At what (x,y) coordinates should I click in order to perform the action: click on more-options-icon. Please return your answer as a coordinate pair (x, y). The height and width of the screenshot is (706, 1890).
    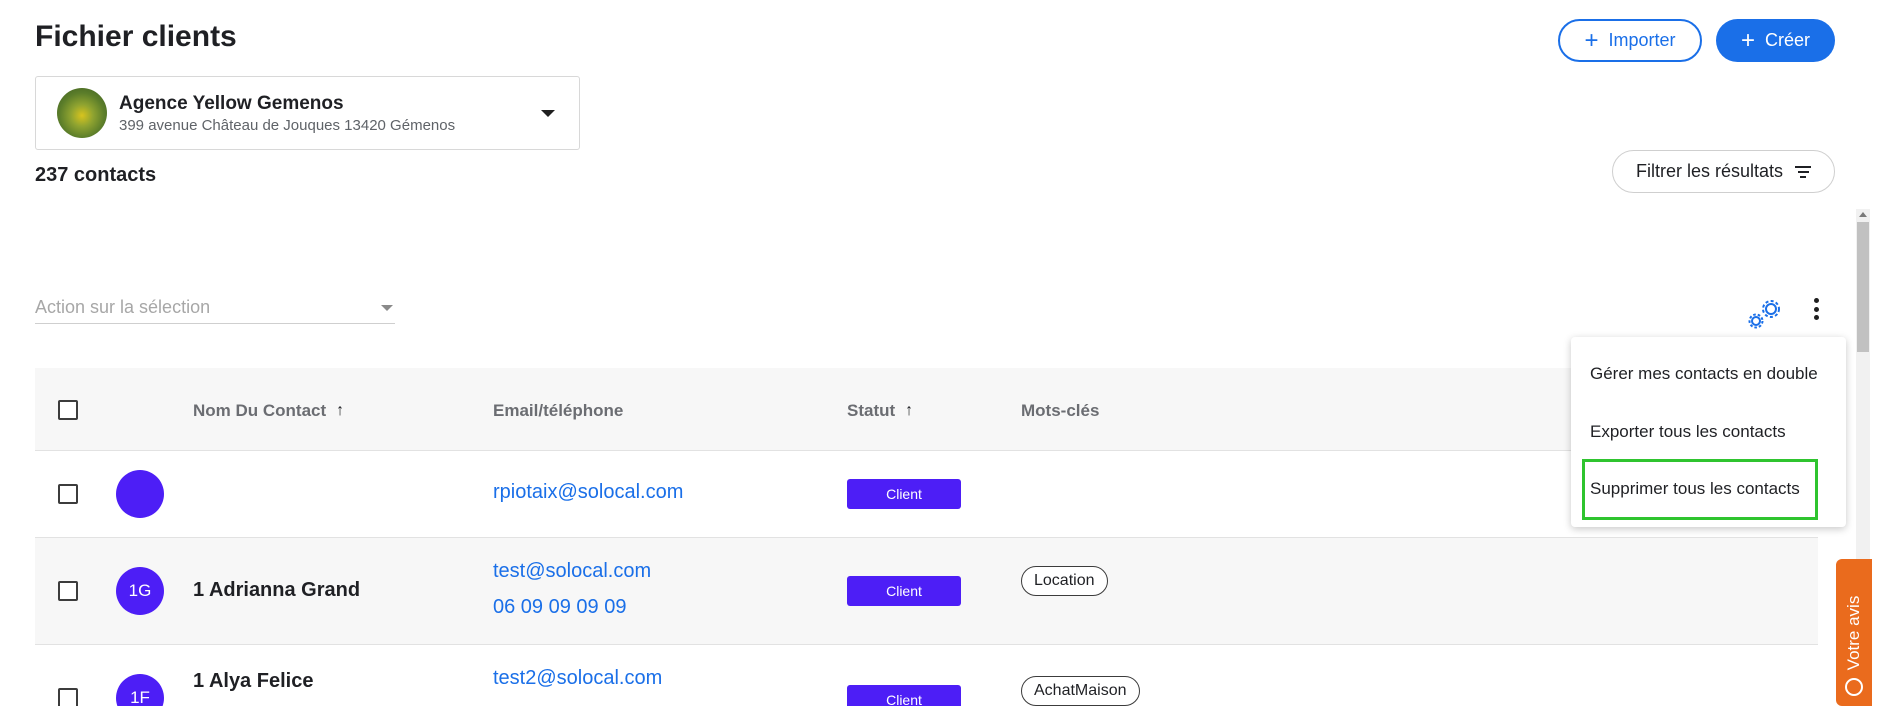
    Looking at the image, I should click on (1816, 309).